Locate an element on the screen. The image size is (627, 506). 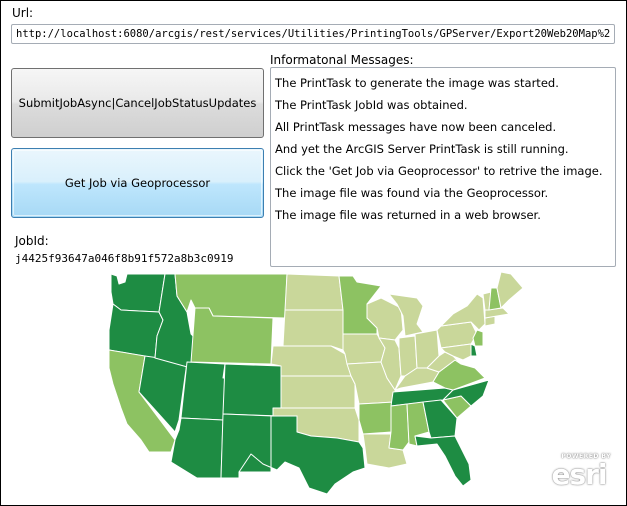
state-sd is located at coordinates (313, 330).